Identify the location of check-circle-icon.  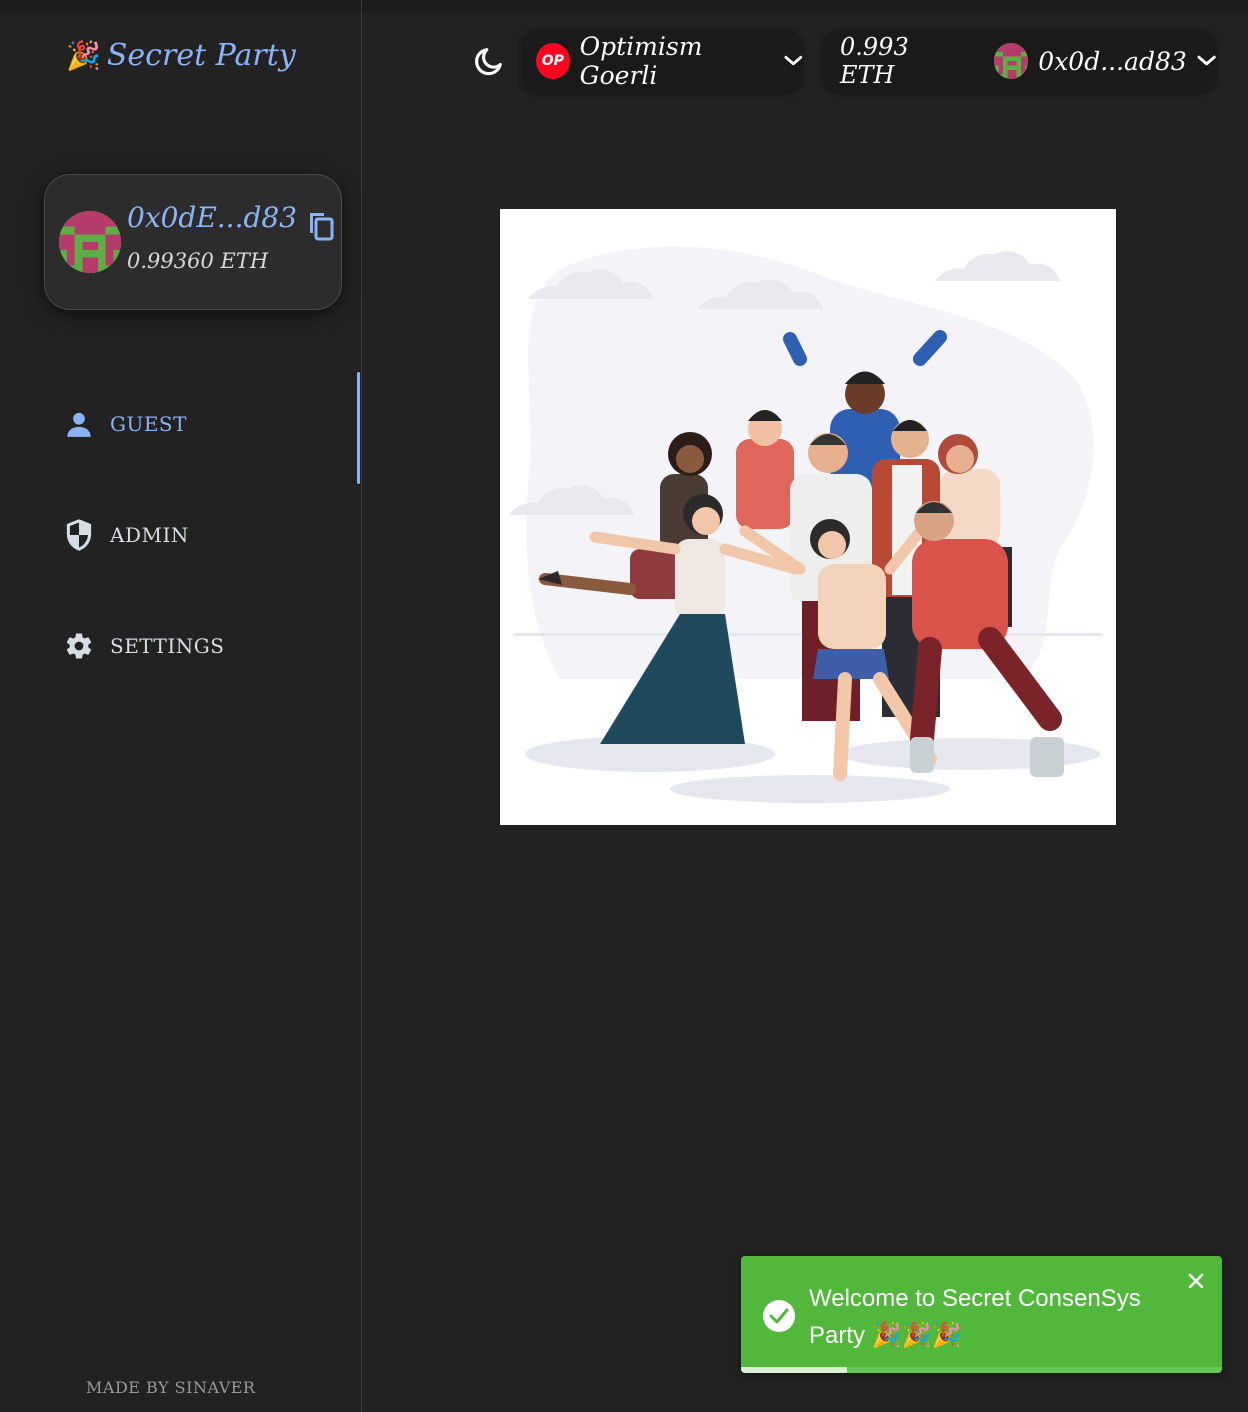
(779, 1316).